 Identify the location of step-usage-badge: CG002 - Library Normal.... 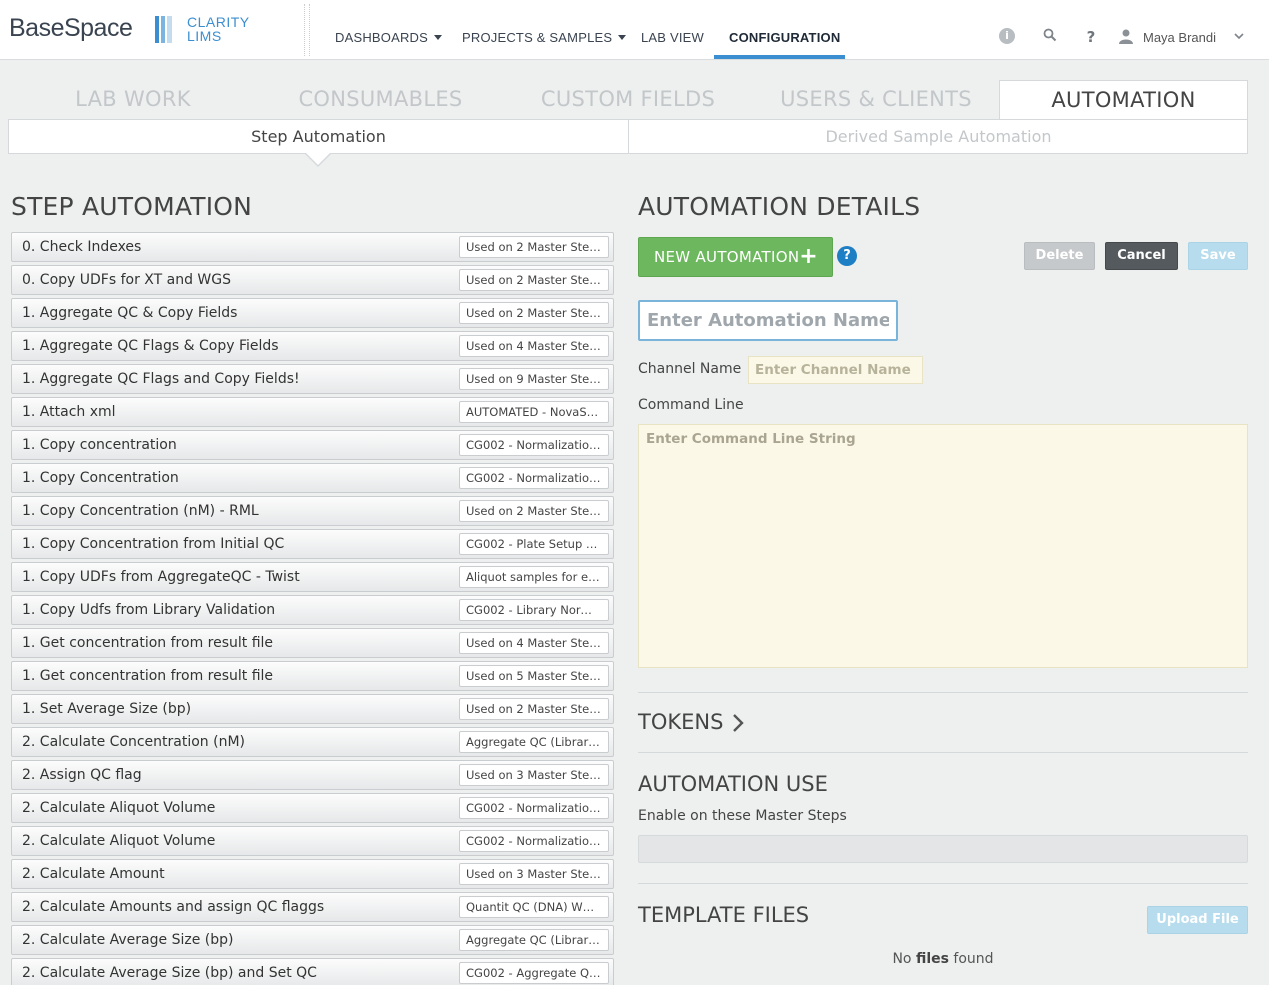
(534, 610).